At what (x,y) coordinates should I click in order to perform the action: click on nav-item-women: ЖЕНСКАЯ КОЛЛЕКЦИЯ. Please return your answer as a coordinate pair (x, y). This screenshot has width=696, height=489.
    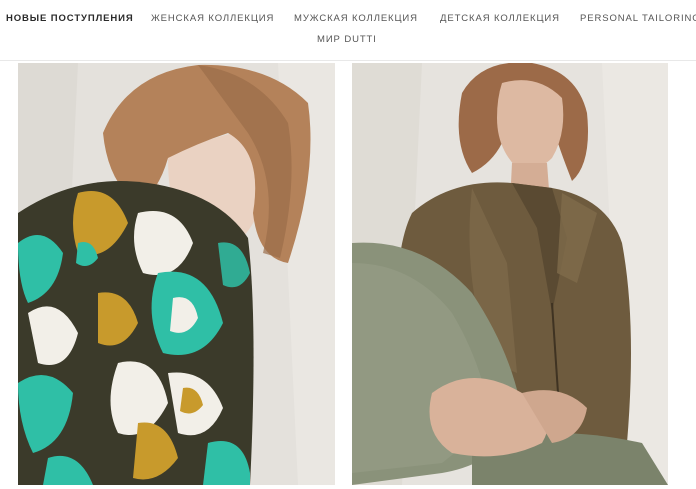
    Looking at the image, I should click on (212, 18).